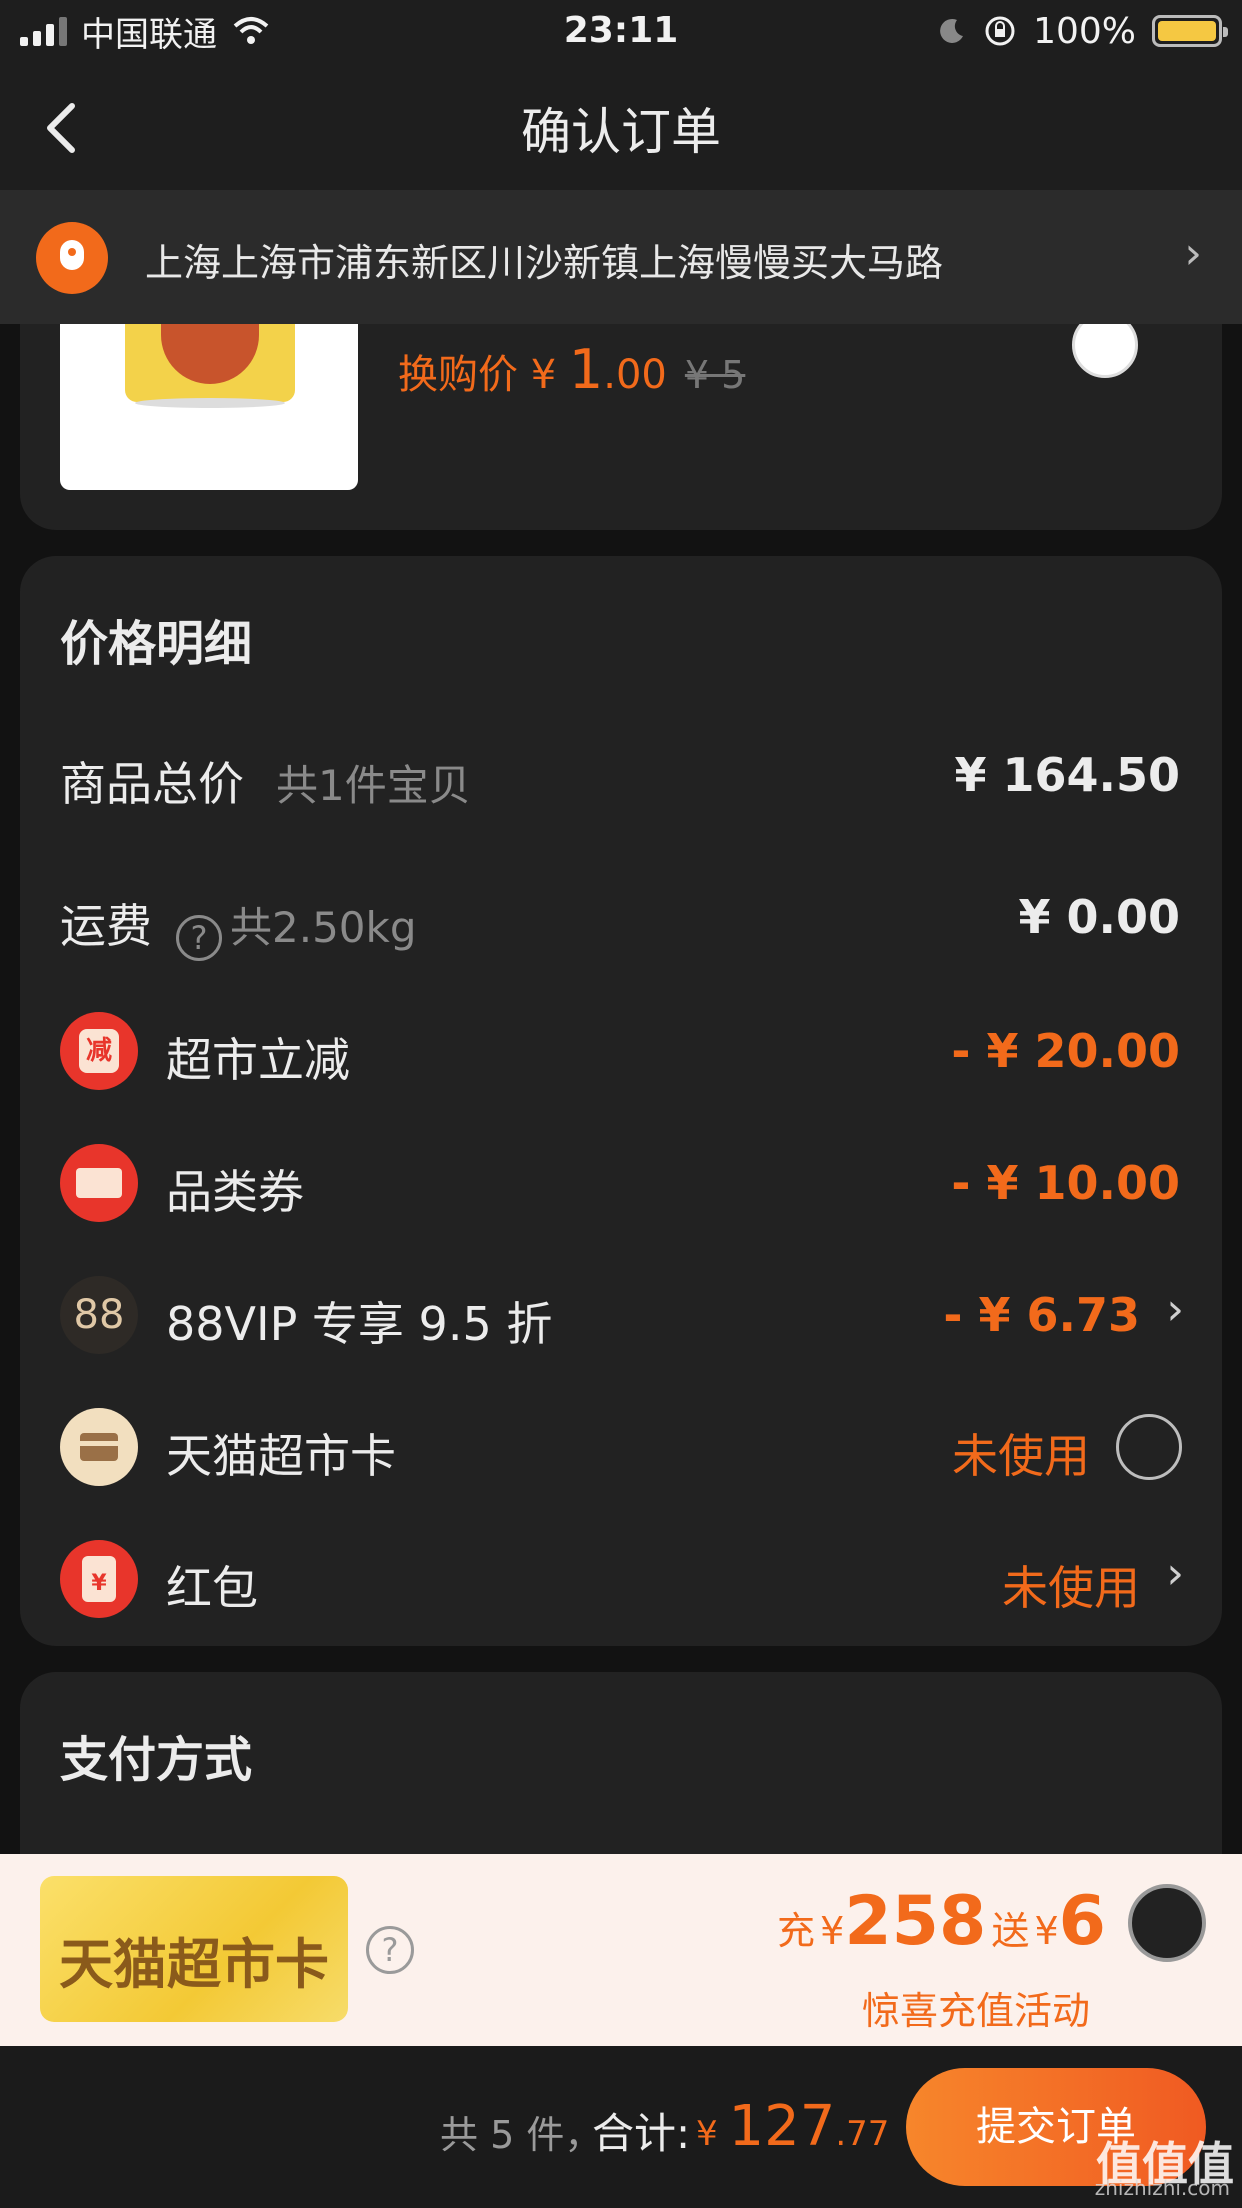 The height and width of the screenshot is (2208, 1242). What do you see at coordinates (1067, 775) in the screenshot?
I see `goods-total-value: ¥ 164.50` at bounding box center [1067, 775].